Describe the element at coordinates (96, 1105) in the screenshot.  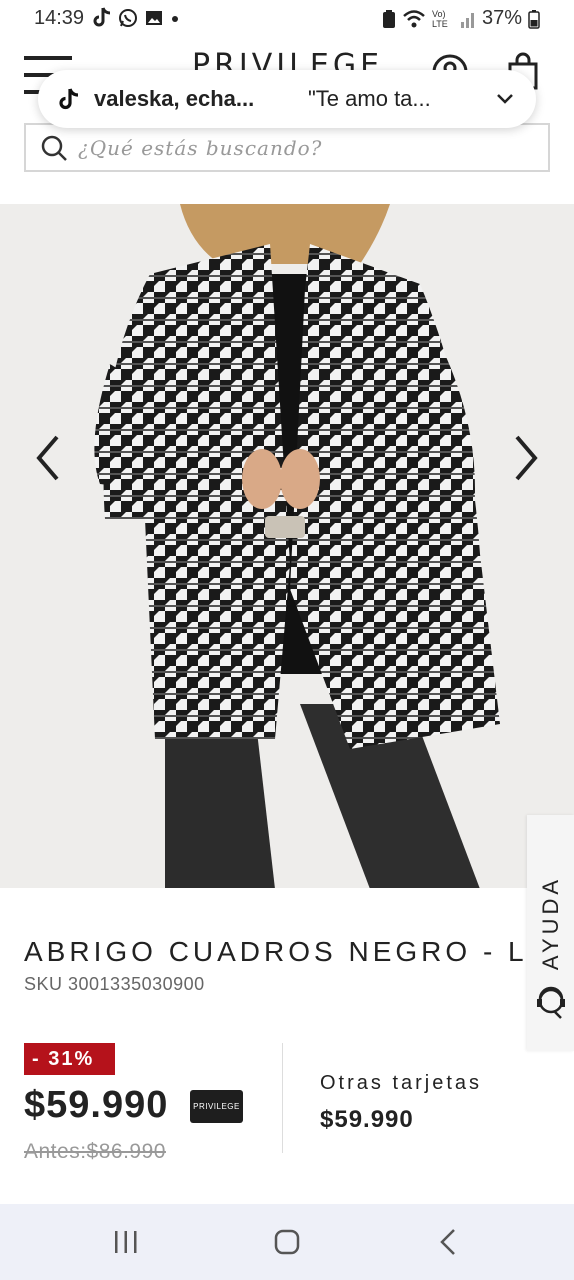
I see `product-price: $59.990` at that location.